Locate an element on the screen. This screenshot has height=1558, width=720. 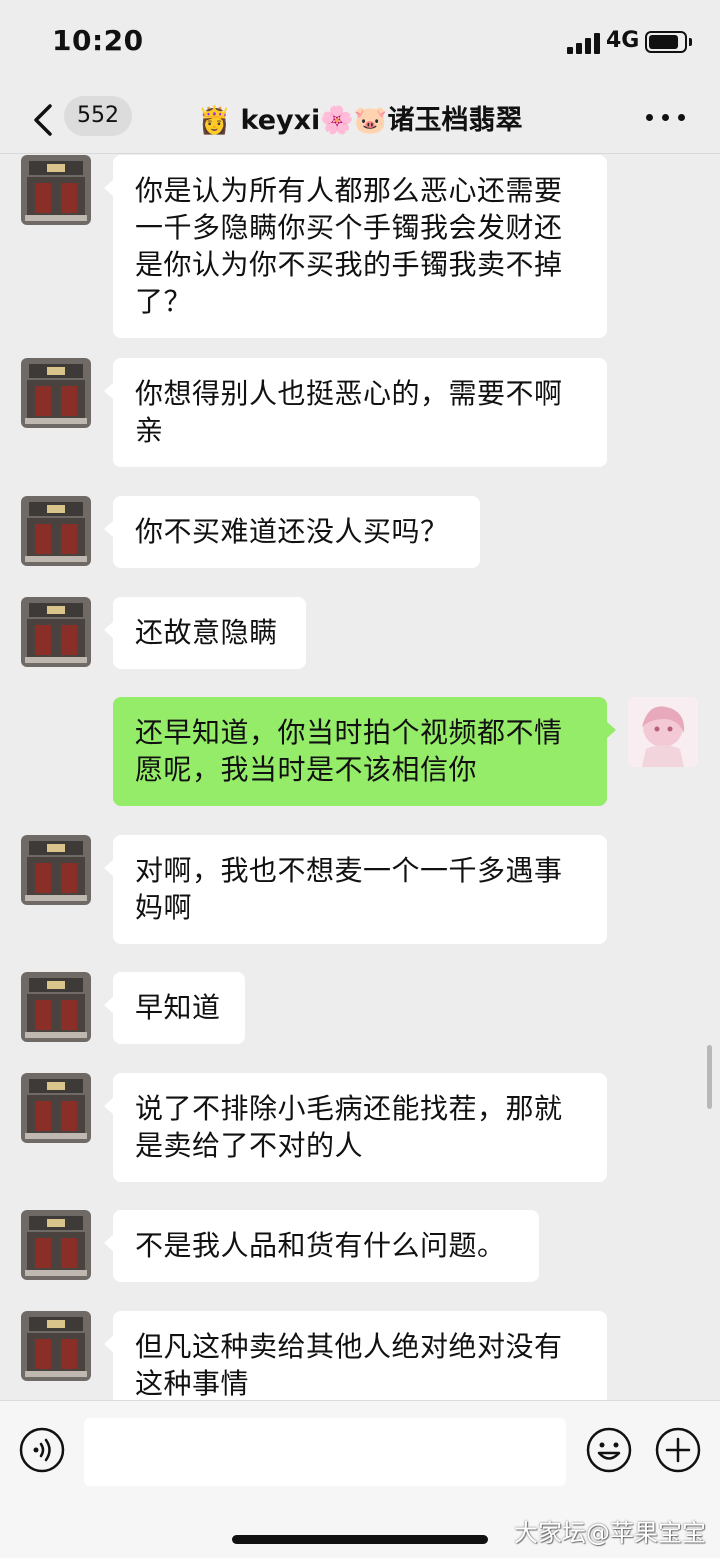
watermark: 大家坛@苹果宝宝 is located at coordinates (610, 1533).